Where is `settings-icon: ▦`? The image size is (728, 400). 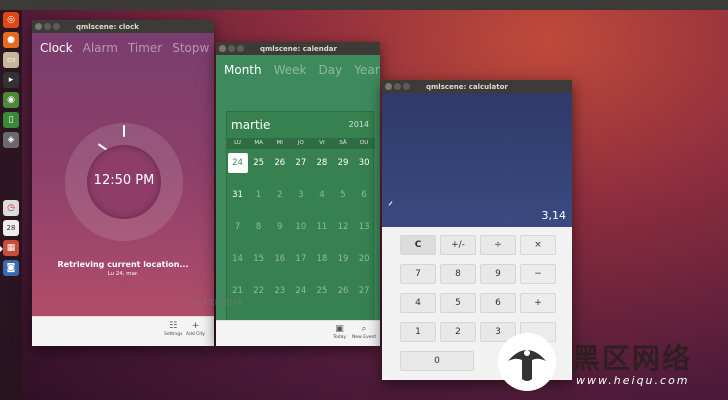
settings-icon: ▦ is located at coordinates (9, 248).